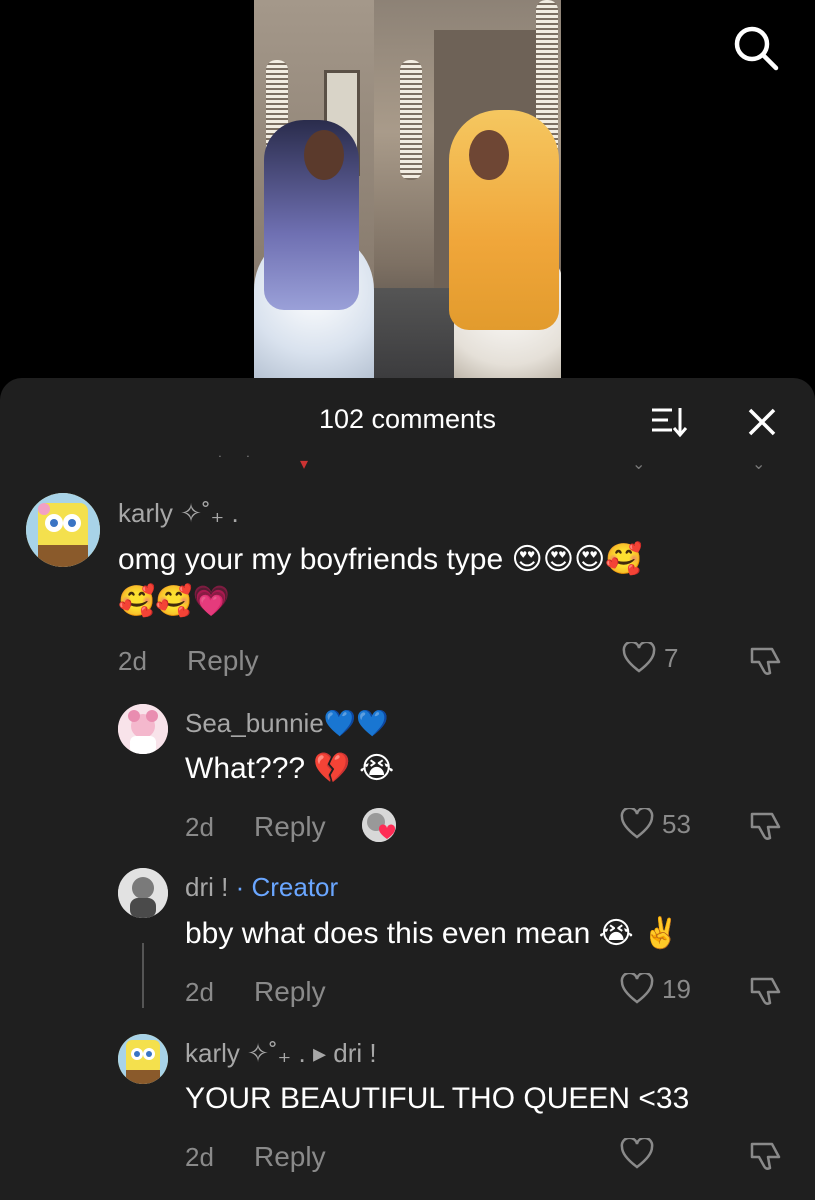 The width and height of the screenshot is (815, 1200). Describe the element at coordinates (287, 723) in the screenshot. I see `comment-username: Sea_bunnie💙💙` at that location.